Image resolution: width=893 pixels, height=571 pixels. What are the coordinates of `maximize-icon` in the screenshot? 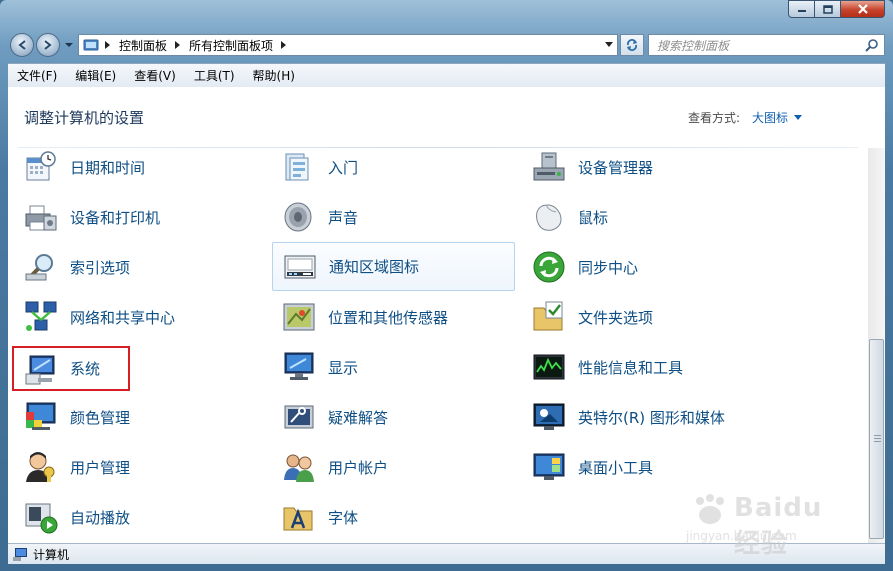 It's located at (827, 9).